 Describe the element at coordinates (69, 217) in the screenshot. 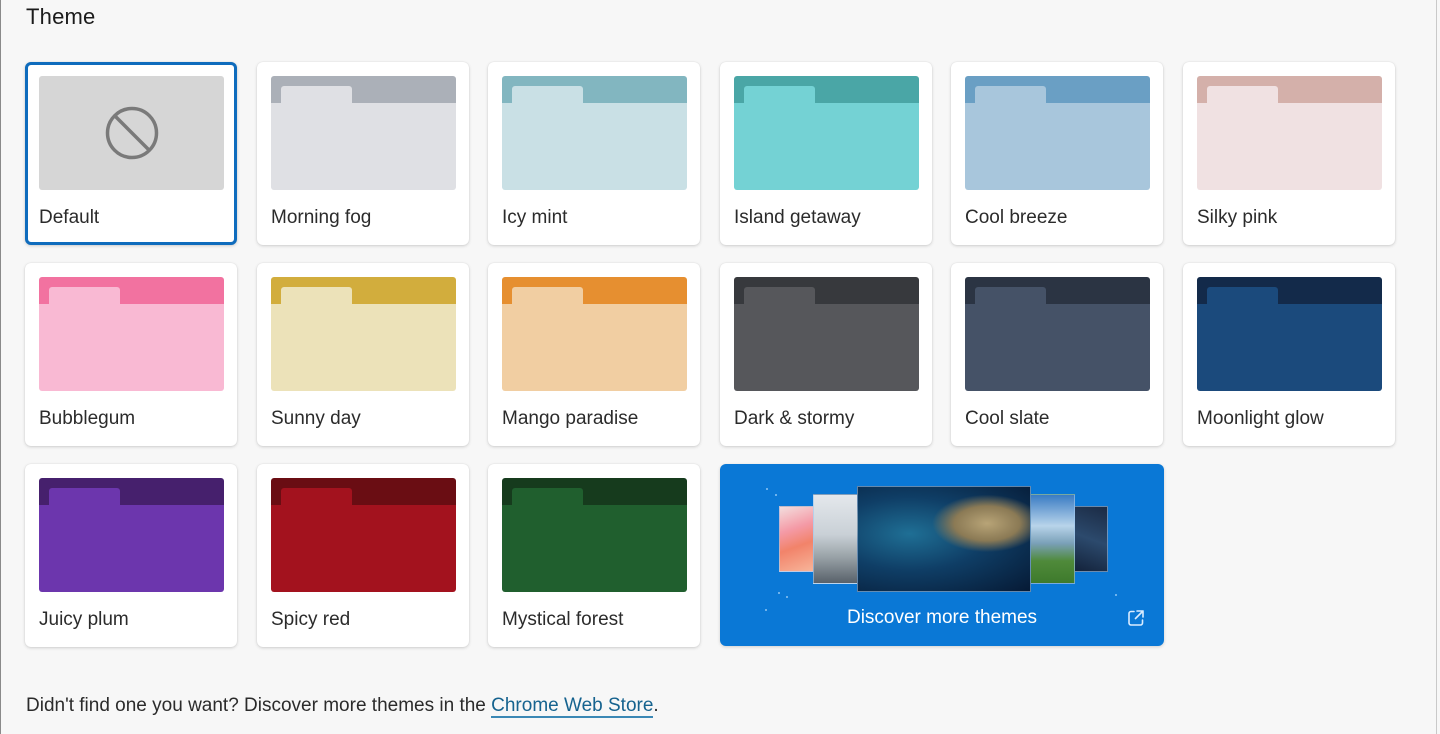

I see `theme-label: Default` at that location.